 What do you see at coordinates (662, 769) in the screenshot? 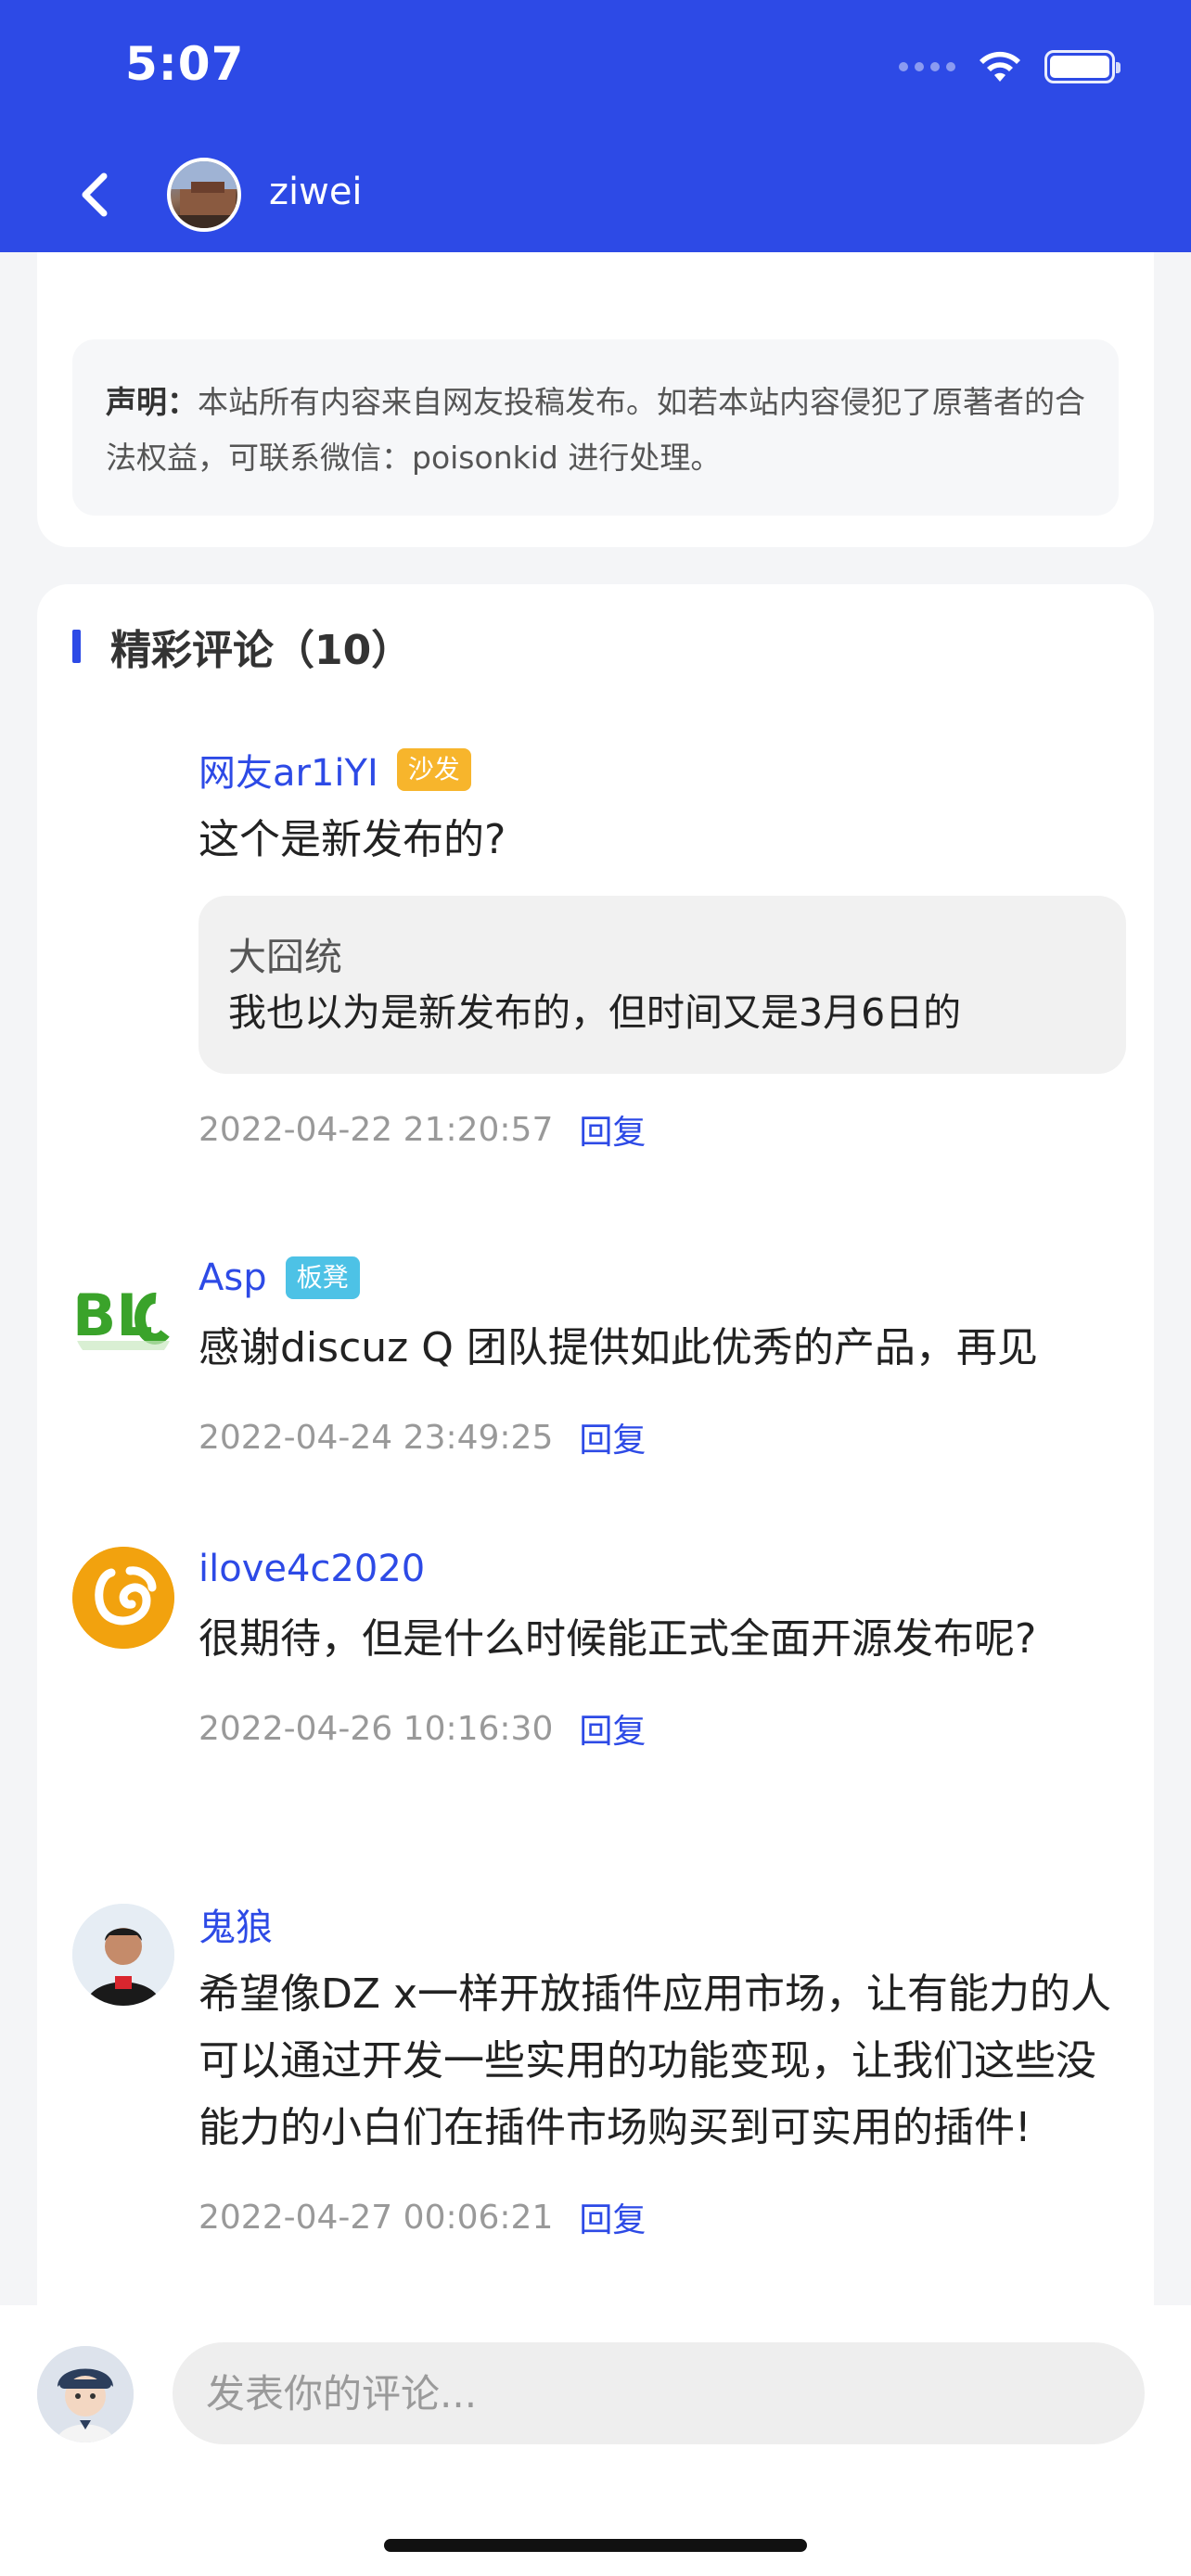
I see `comment-author-row: 网友ar1iYI 沙发` at bounding box center [662, 769].